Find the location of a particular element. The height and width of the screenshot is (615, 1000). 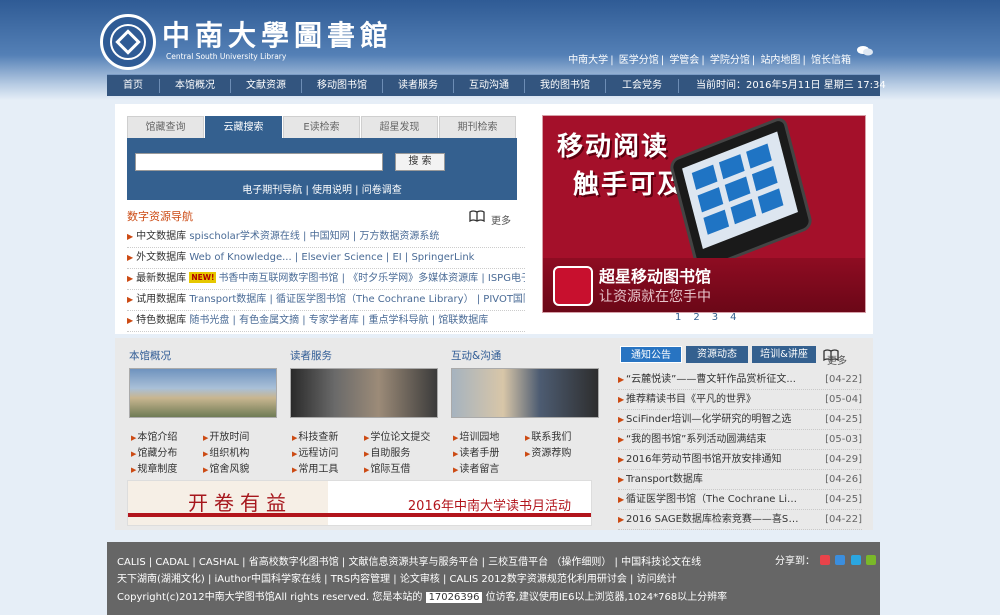

reading-month-banner: 开卷有益 2016年中南大学读书月活动 is located at coordinates (359, 503).